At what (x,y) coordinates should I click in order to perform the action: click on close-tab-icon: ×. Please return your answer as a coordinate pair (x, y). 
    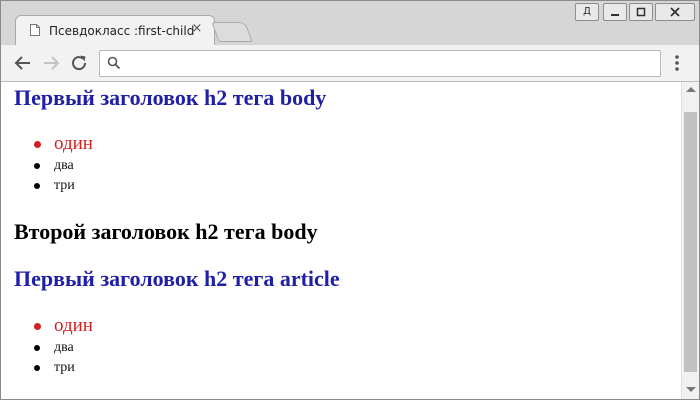
    Looking at the image, I should click on (197, 29).